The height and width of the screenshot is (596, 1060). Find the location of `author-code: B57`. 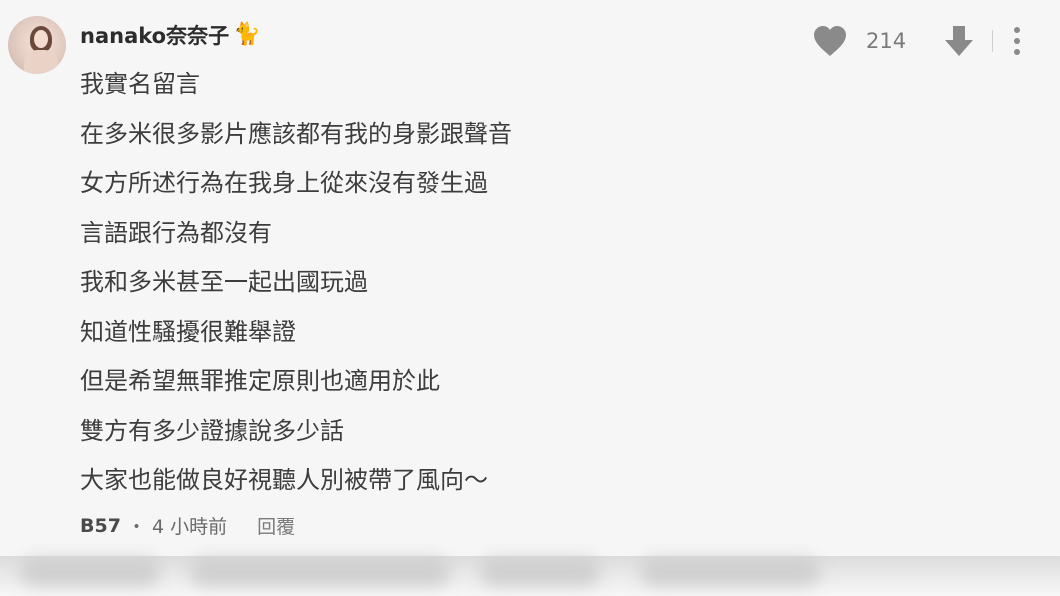

author-code: B57 is located at coordinates (100, 525).